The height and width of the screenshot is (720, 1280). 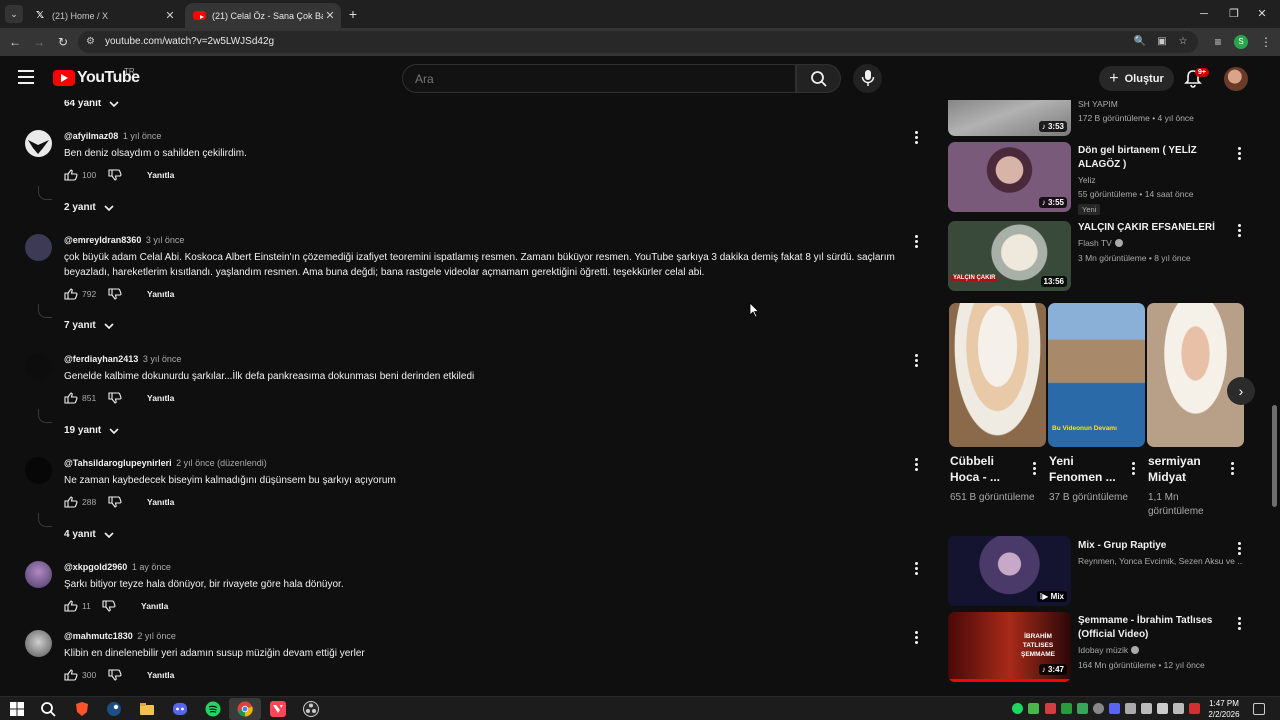 I want to click on zoom-icon: 🔍, so click(x=1140, y=42).